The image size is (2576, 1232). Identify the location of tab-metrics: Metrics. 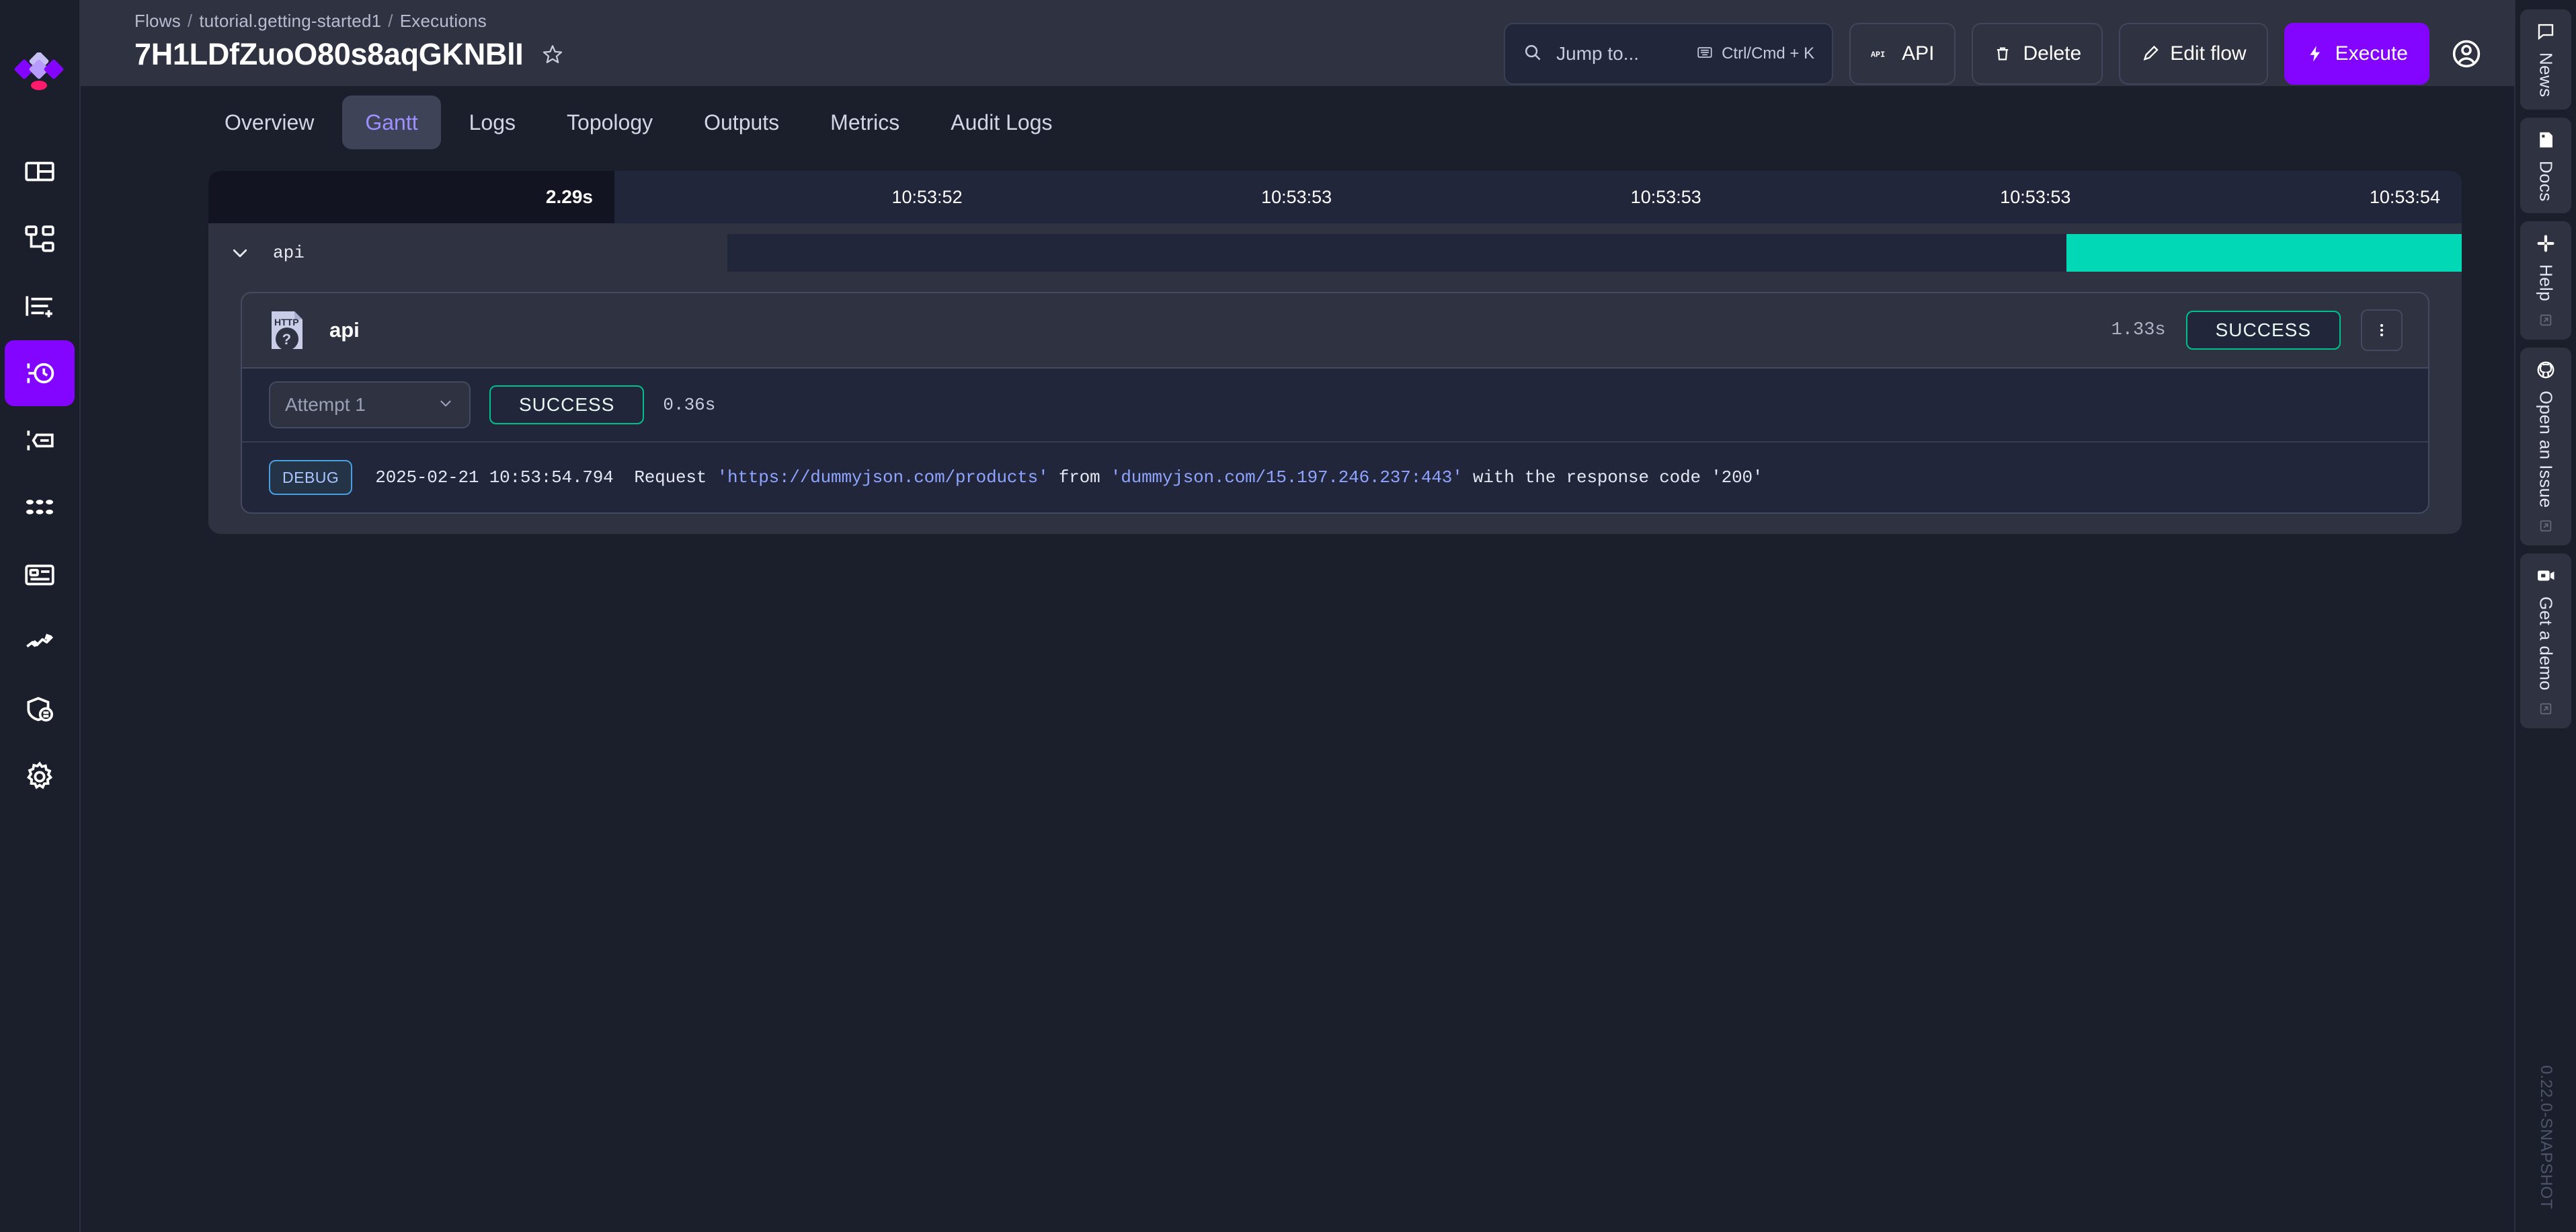
(864, 122).